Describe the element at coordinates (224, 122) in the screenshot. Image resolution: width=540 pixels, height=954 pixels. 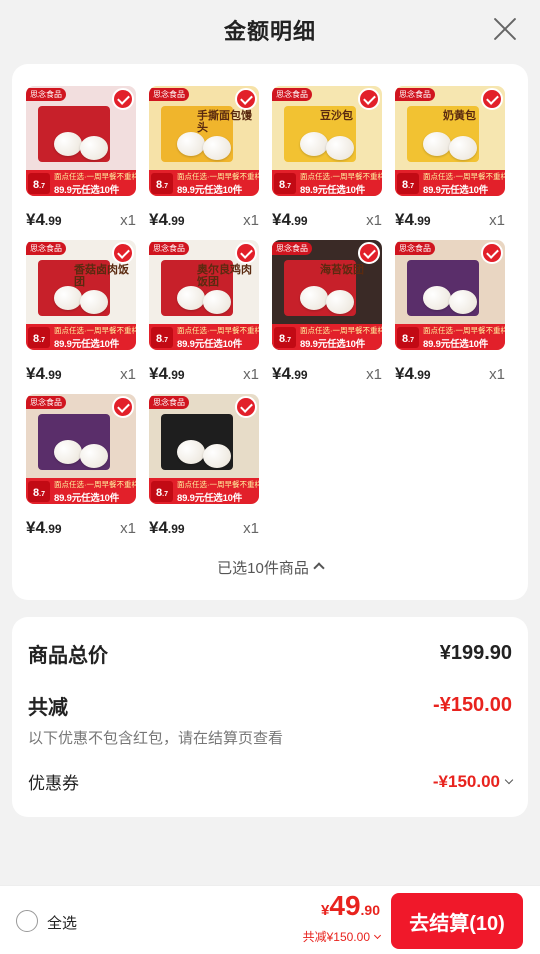
I see `package-label: 手撕面包馒头` at that location.